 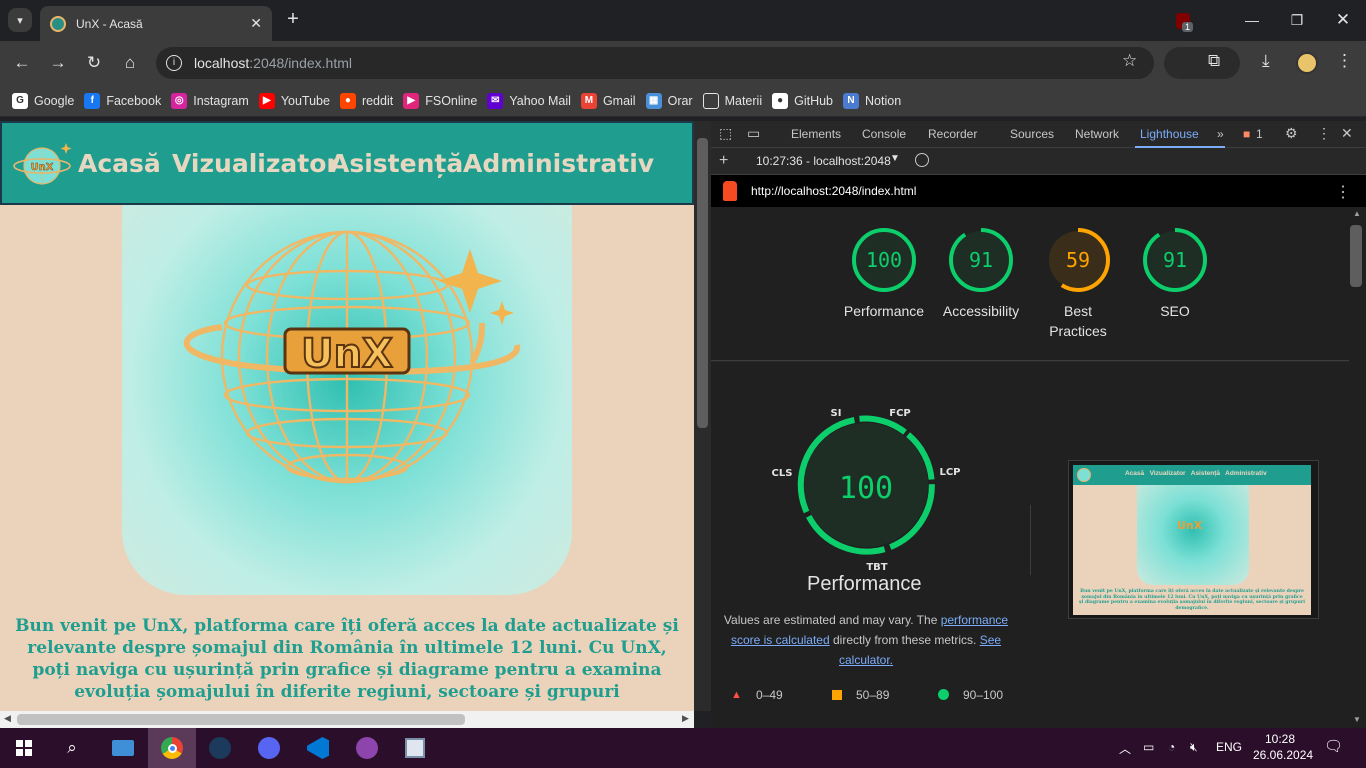 I want to click on dropdown-arrow-icon: ▼, so click(x=895, y=158).